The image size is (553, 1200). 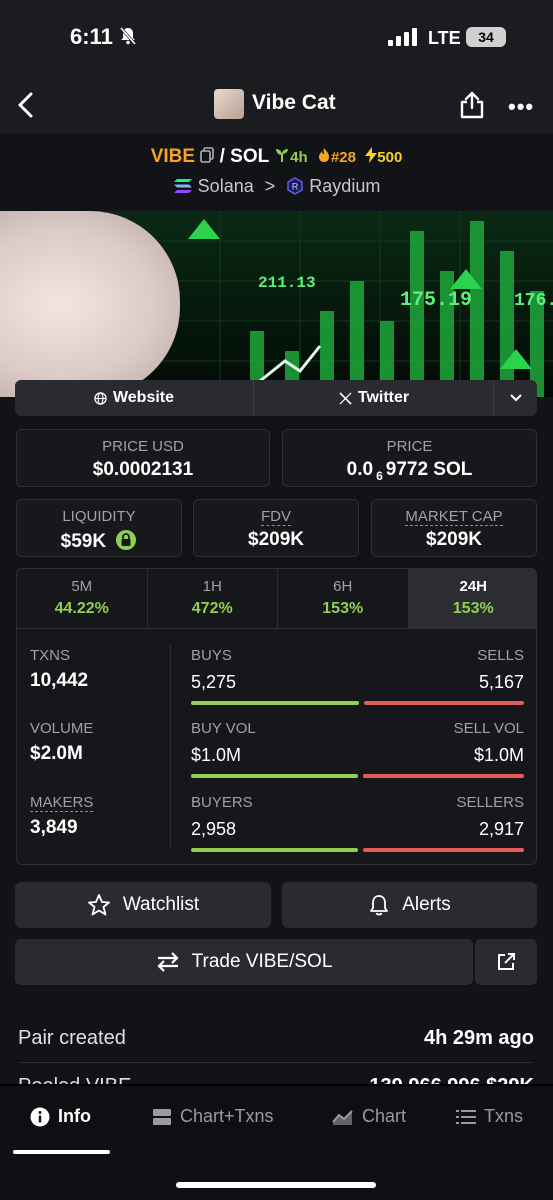 I want to click on back-arrow-icon, so click(x=26, y=105).